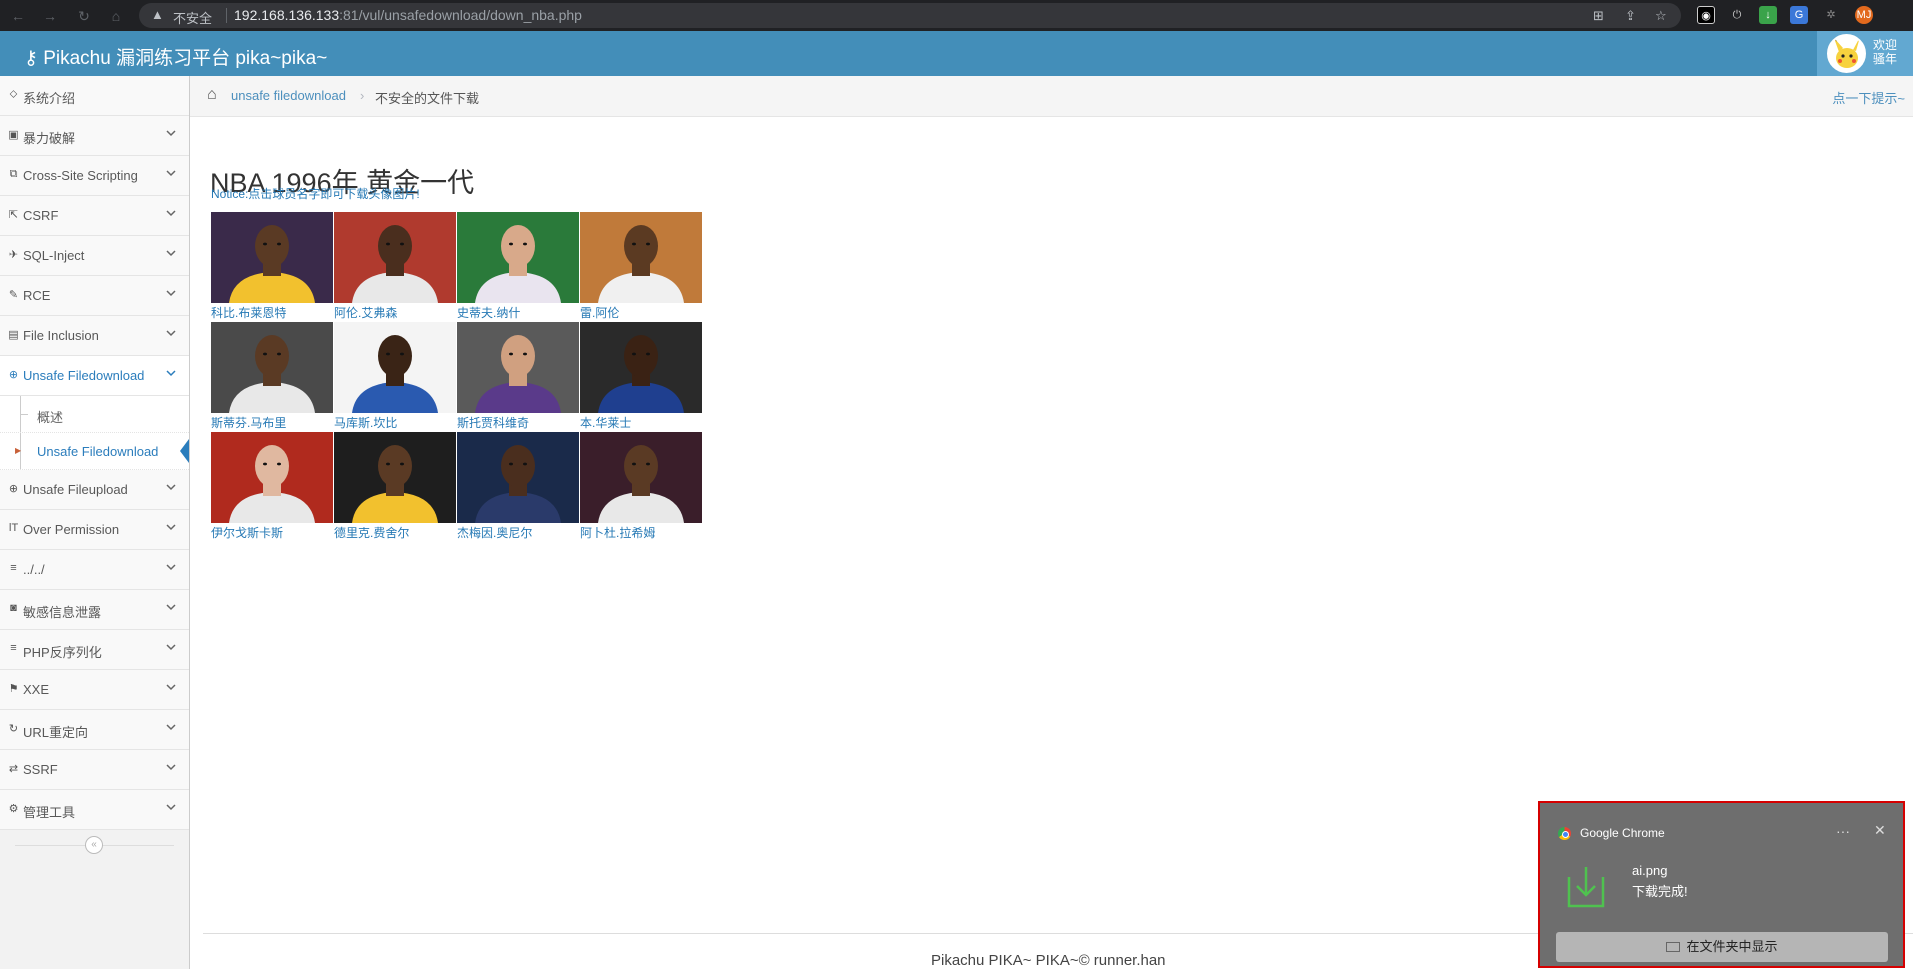 The height and width of the screenshot is (969, 1913). Describe the element at coordinates (13, 729) in the screenshot. I see `refresh-icon: ↻` at that location.